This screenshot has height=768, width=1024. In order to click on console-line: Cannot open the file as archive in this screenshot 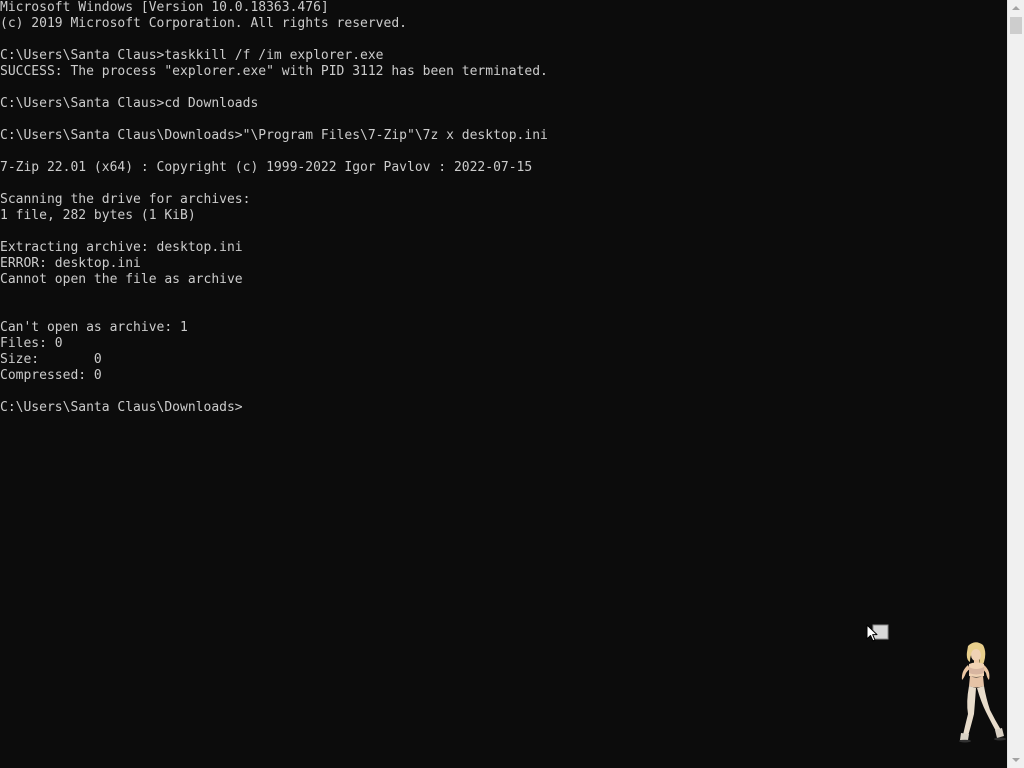, I will do `click(121, 279)`.